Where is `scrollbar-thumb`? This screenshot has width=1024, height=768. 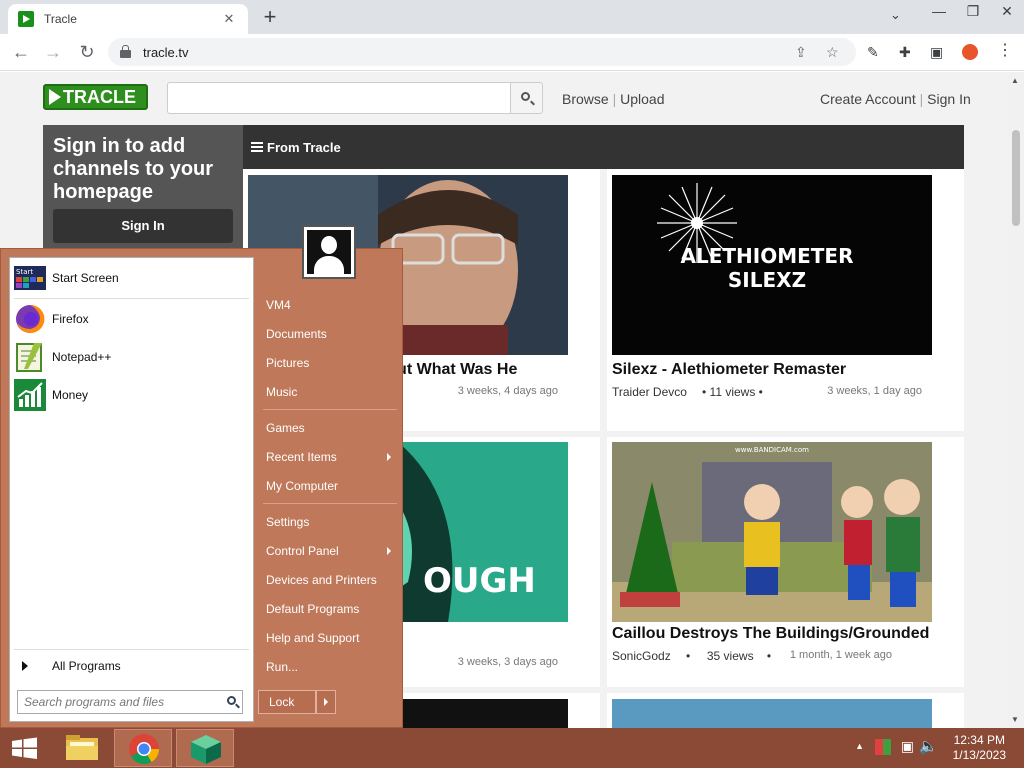
scrollbar-thumb is located at coordinates (1016, 178).